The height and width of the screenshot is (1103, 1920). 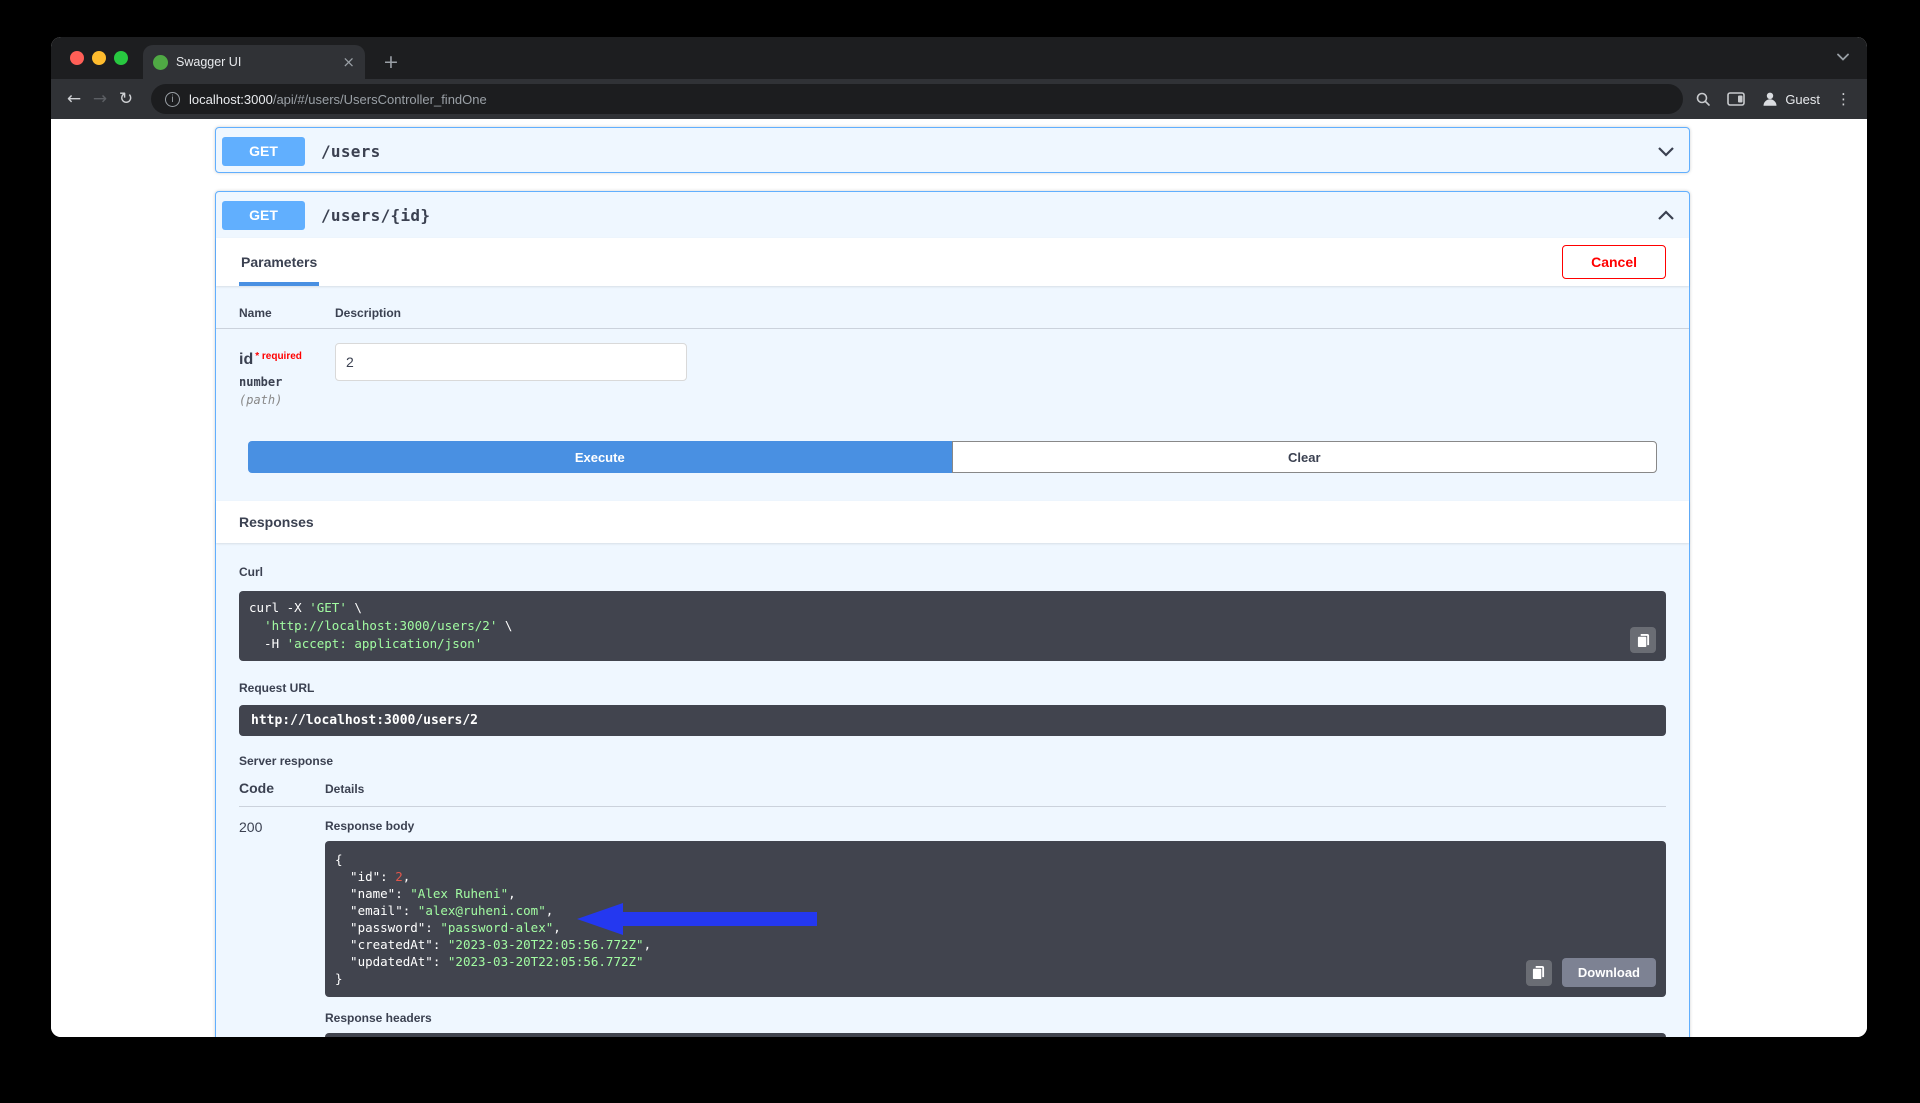 I want to click on download-button: Download, so click(x=1608, y=972).